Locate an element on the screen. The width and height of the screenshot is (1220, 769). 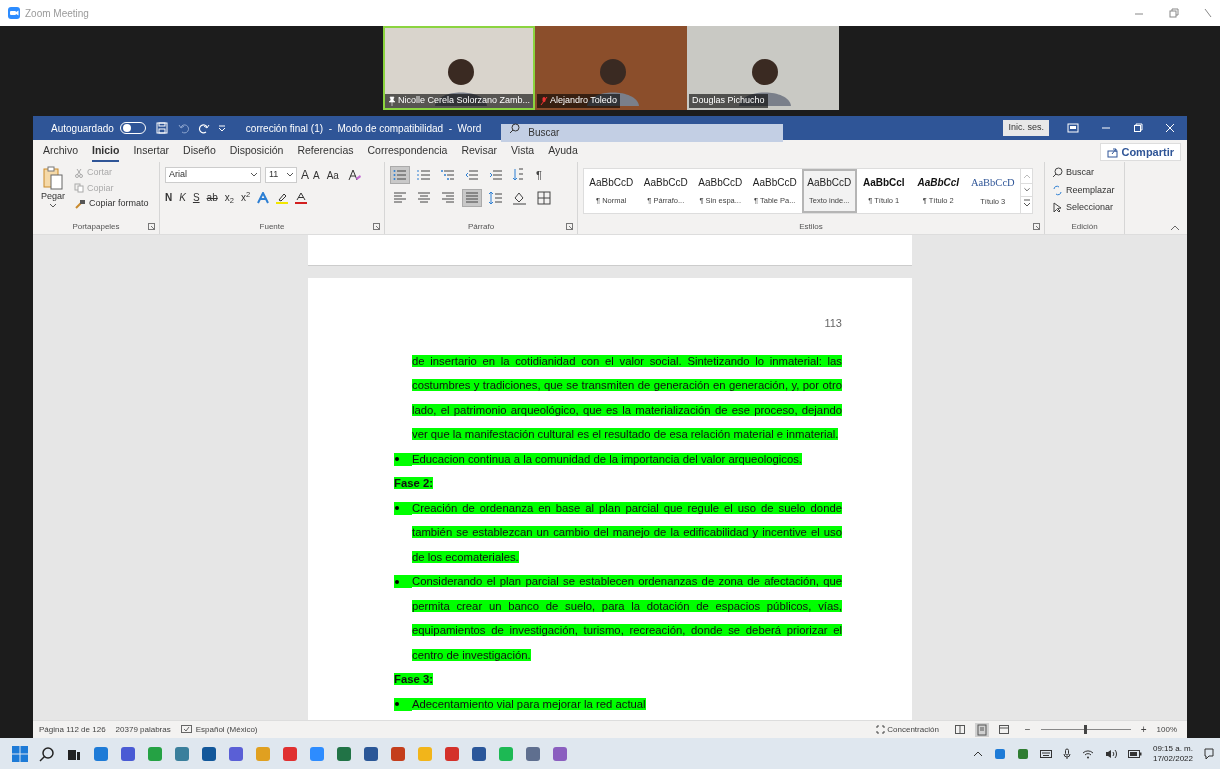
format-button: ab is located at coordinates (212, 197).